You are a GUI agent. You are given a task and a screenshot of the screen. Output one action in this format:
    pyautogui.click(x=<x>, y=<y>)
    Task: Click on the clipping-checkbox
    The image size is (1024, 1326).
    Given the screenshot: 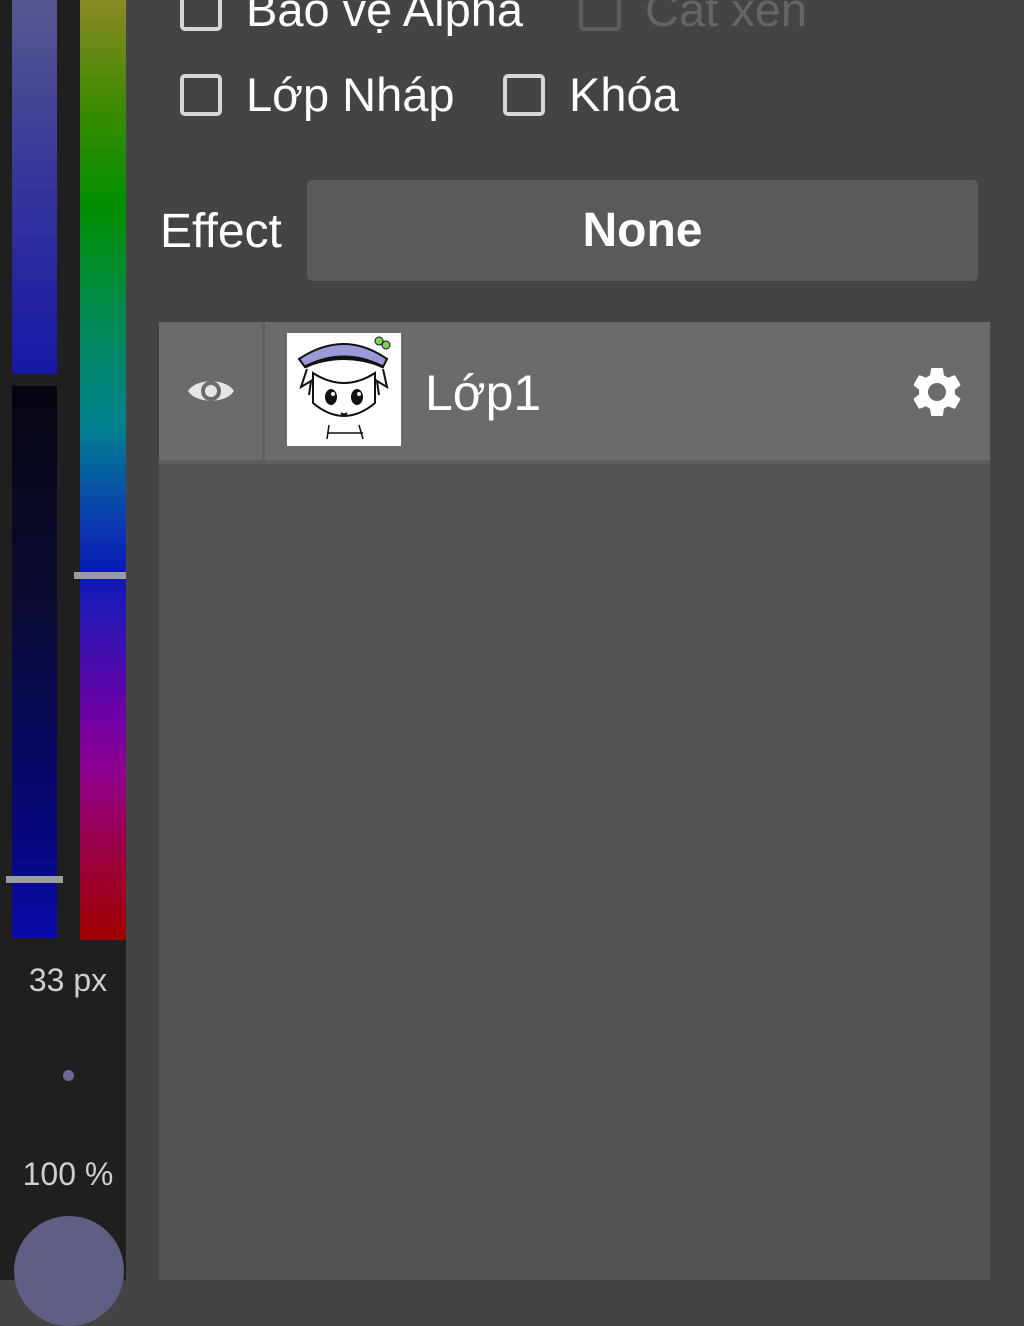 What is the action you would take?
    pyautogui.click(x=600, y=15)
    